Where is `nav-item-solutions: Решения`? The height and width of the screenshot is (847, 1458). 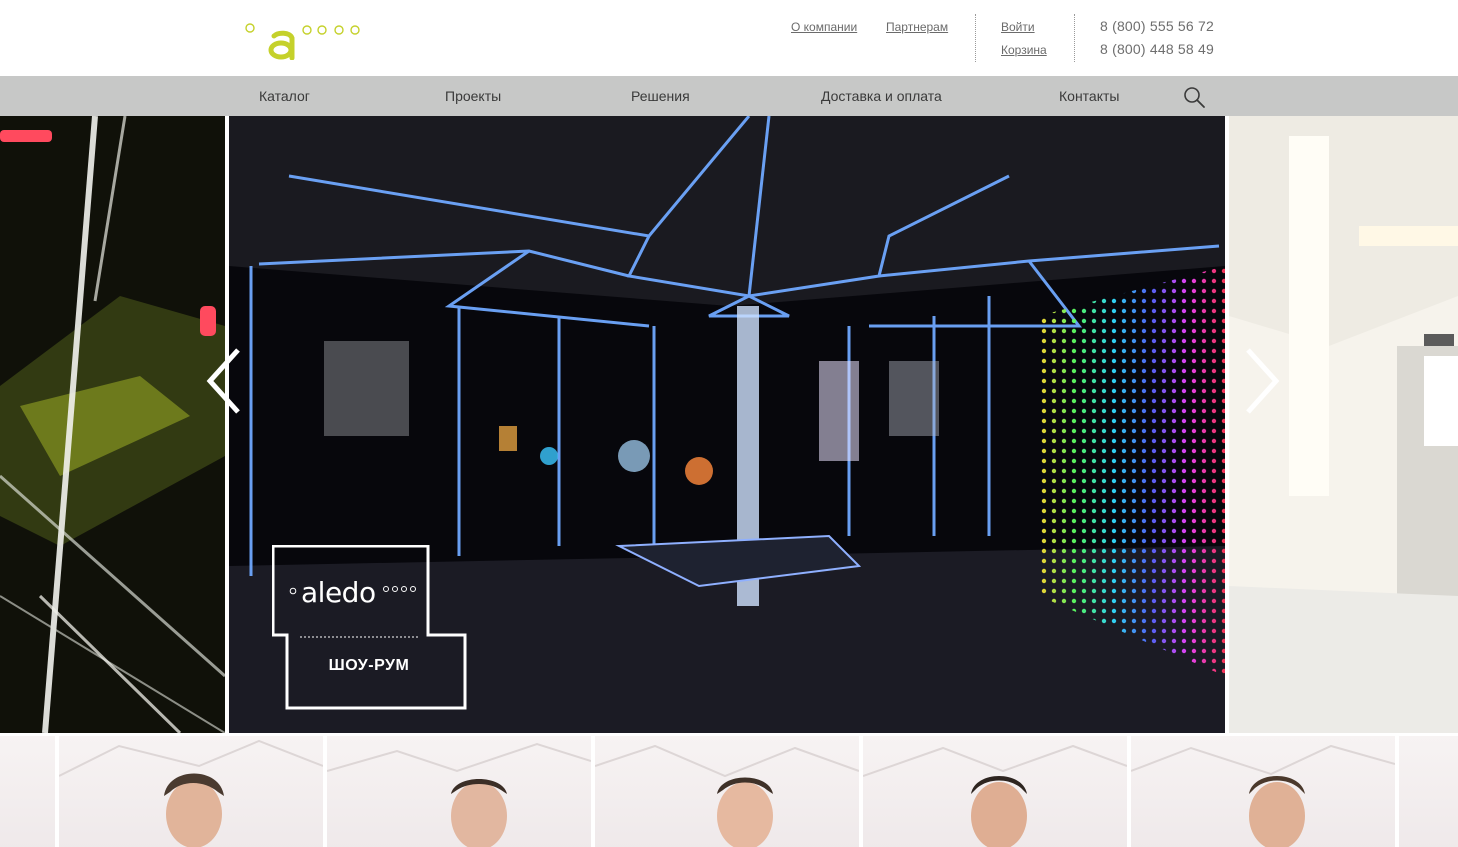
nav-item-solutions: Решения is located at coordinates (660, 96).